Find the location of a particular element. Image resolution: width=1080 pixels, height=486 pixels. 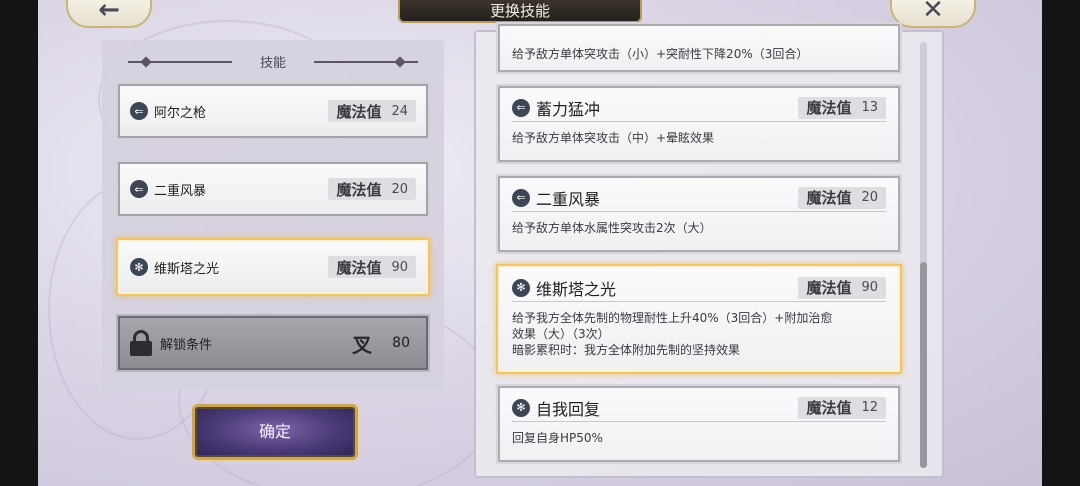

scrollbar is located at coordinates (923, 255).